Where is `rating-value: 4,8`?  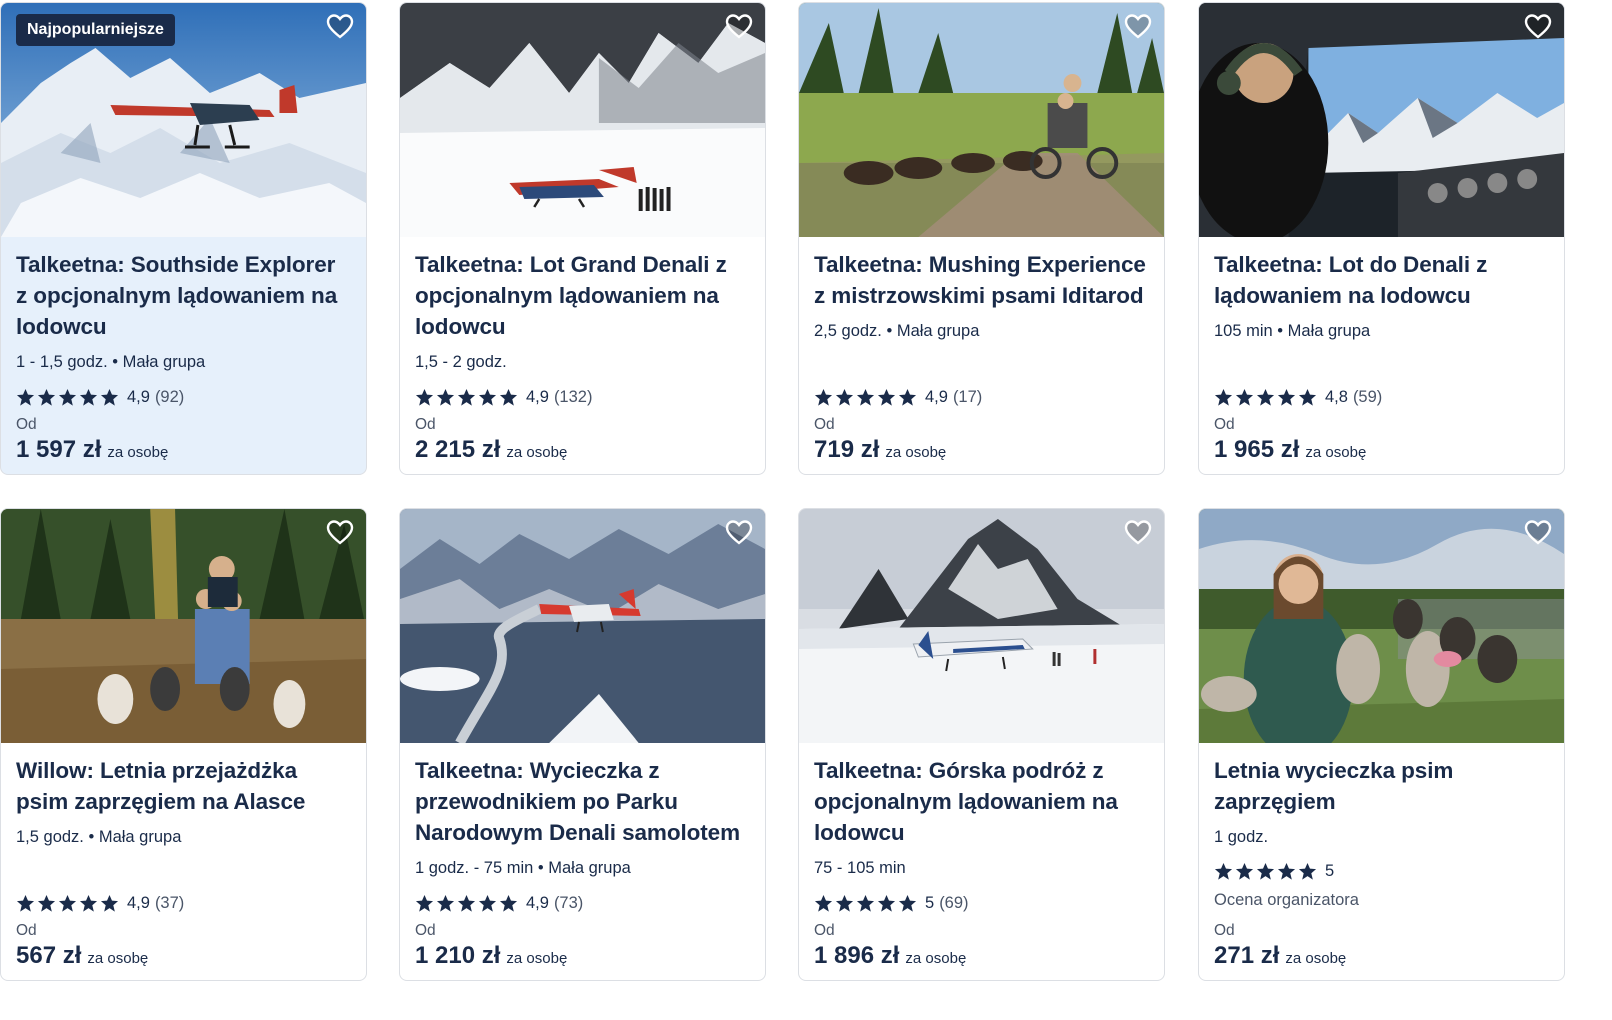 rating-value: 4,8 is located at coordinates (1336, 396).